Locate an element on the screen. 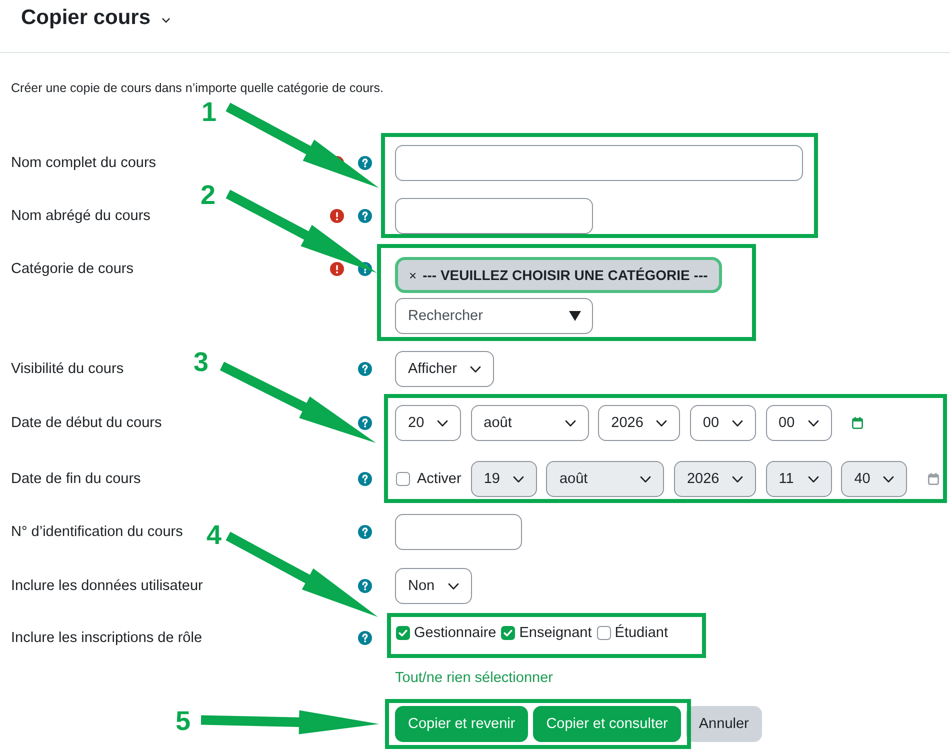 This screenshot has height=756, width=950. intro-text: Créer une copie de cours dans n’importe quelle catégorie de cours. is located at coordinates (197, 88).